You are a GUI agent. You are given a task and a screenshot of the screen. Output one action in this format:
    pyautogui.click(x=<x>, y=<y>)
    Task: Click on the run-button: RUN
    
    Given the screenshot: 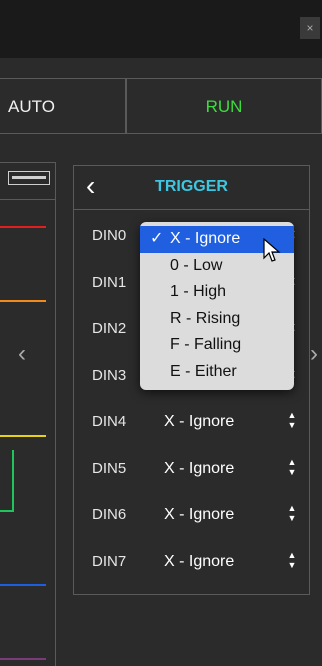 What is the action you would take?
    pyautogui.click(x=224, y=106)
    